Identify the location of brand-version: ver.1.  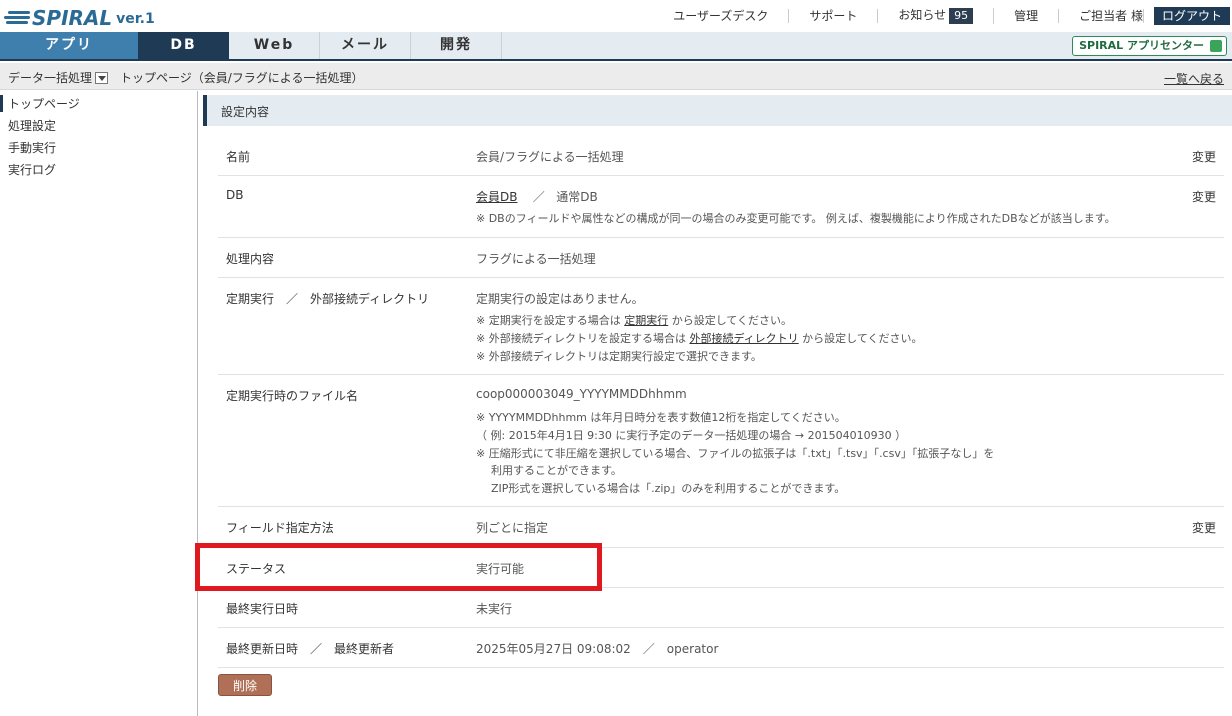
(135, 19).